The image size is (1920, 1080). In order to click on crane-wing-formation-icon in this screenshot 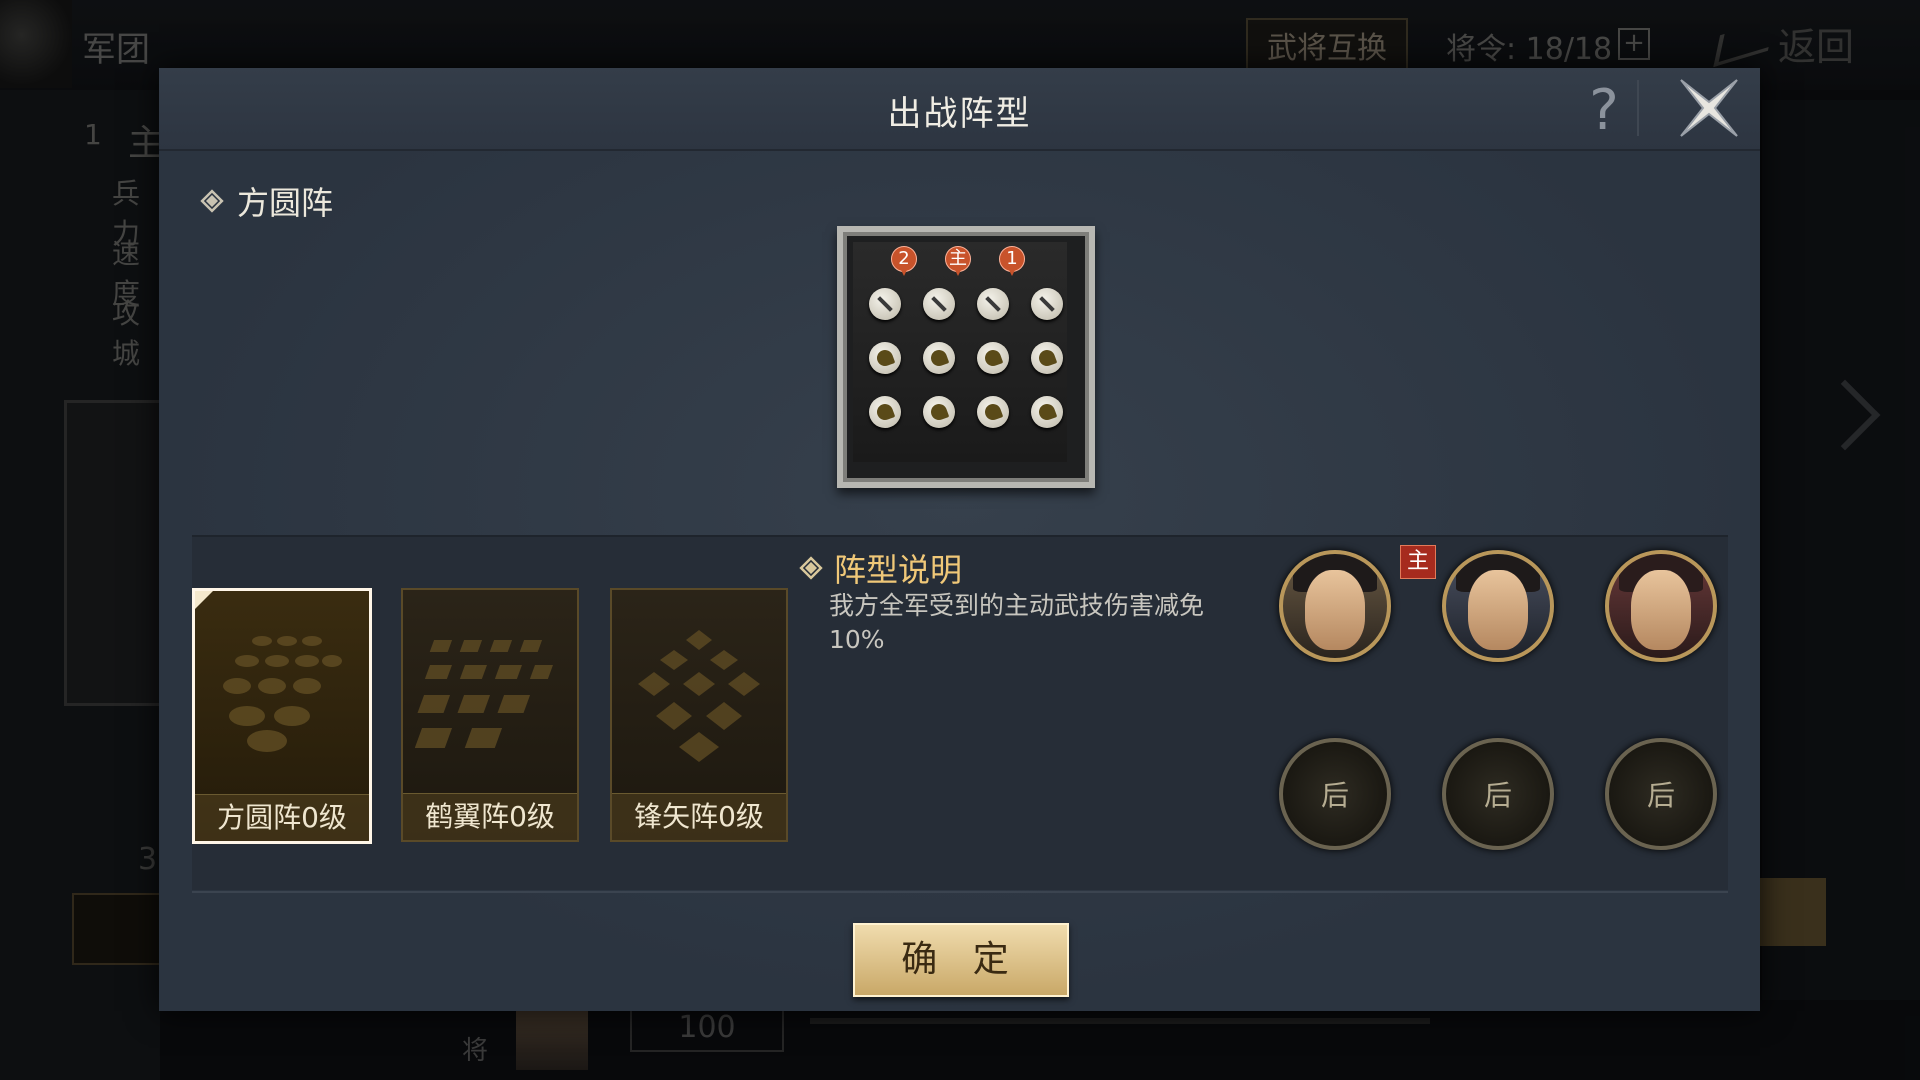, I will do `click(484, 694)`.